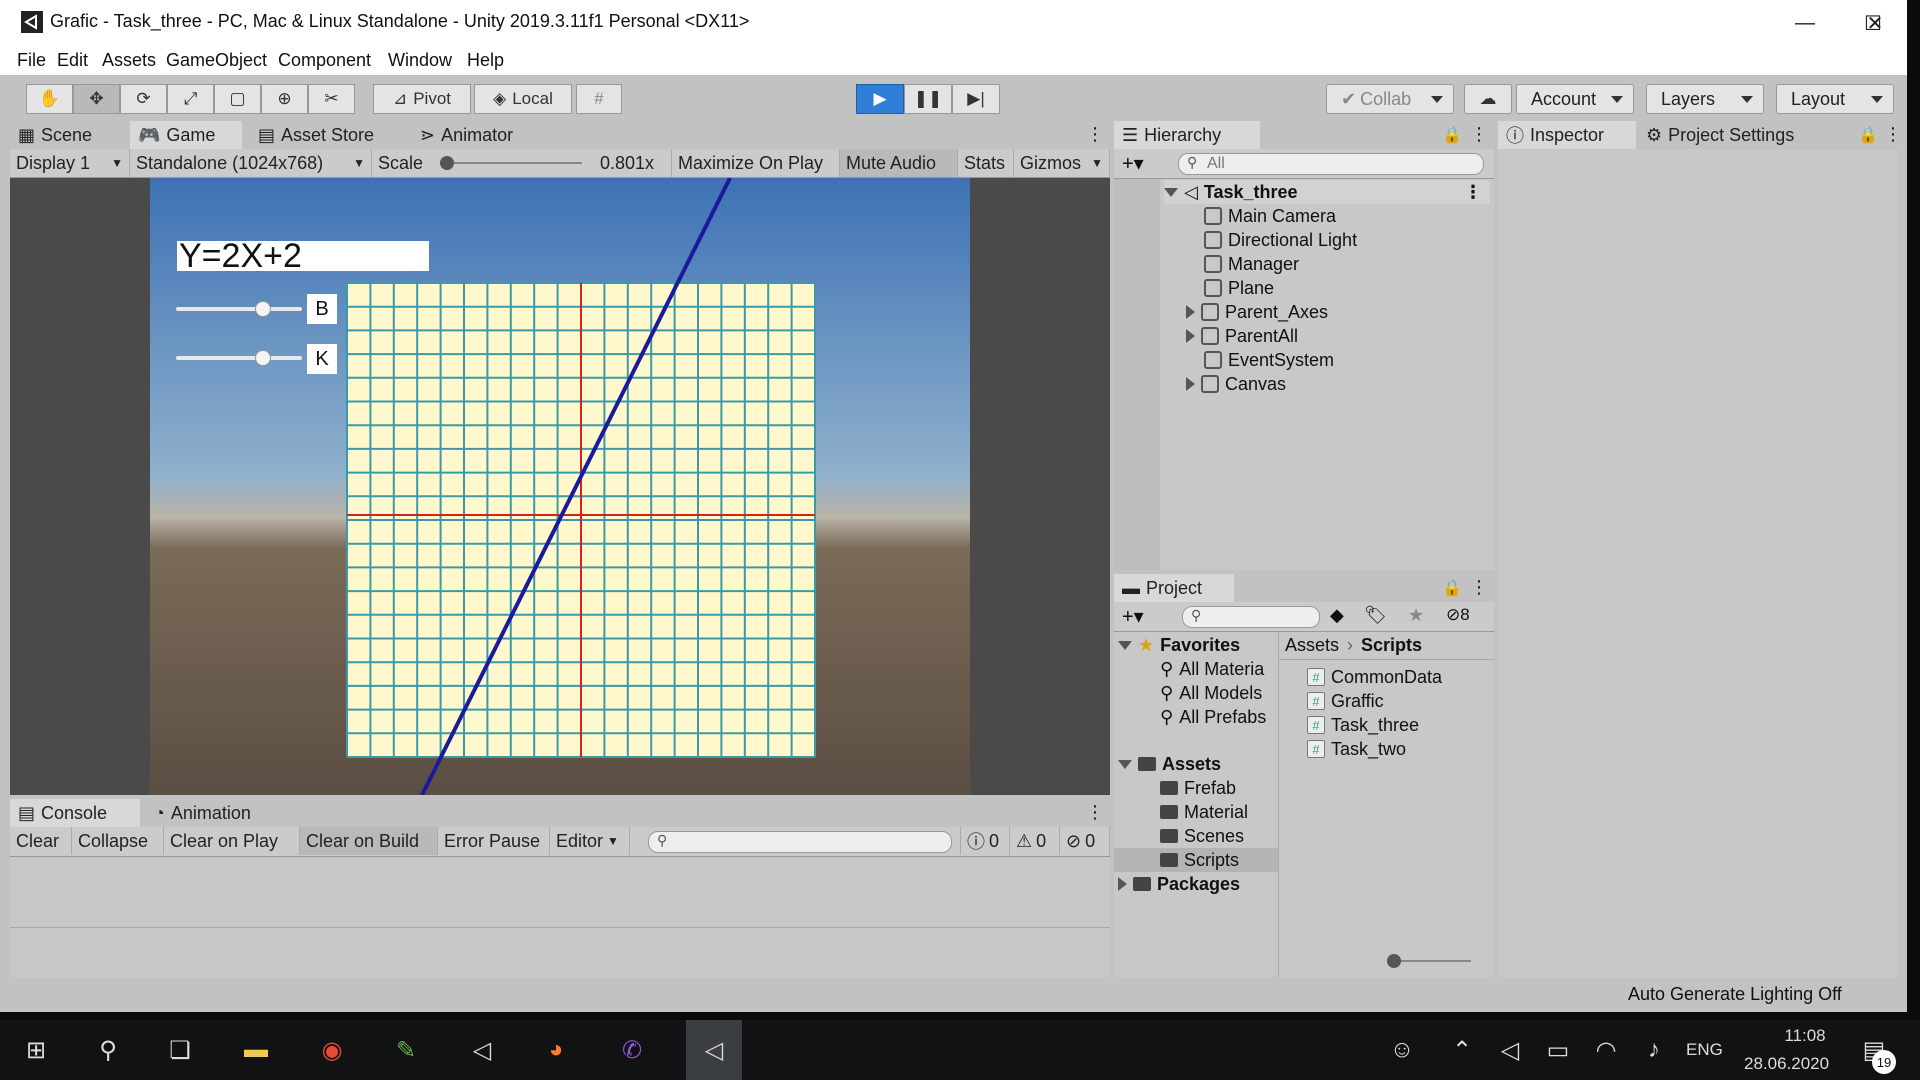  What do you see at coordinates (96, 99) in the screenshot?
I see `move-tool-icon: ✥` at bounding box center [96, 99].